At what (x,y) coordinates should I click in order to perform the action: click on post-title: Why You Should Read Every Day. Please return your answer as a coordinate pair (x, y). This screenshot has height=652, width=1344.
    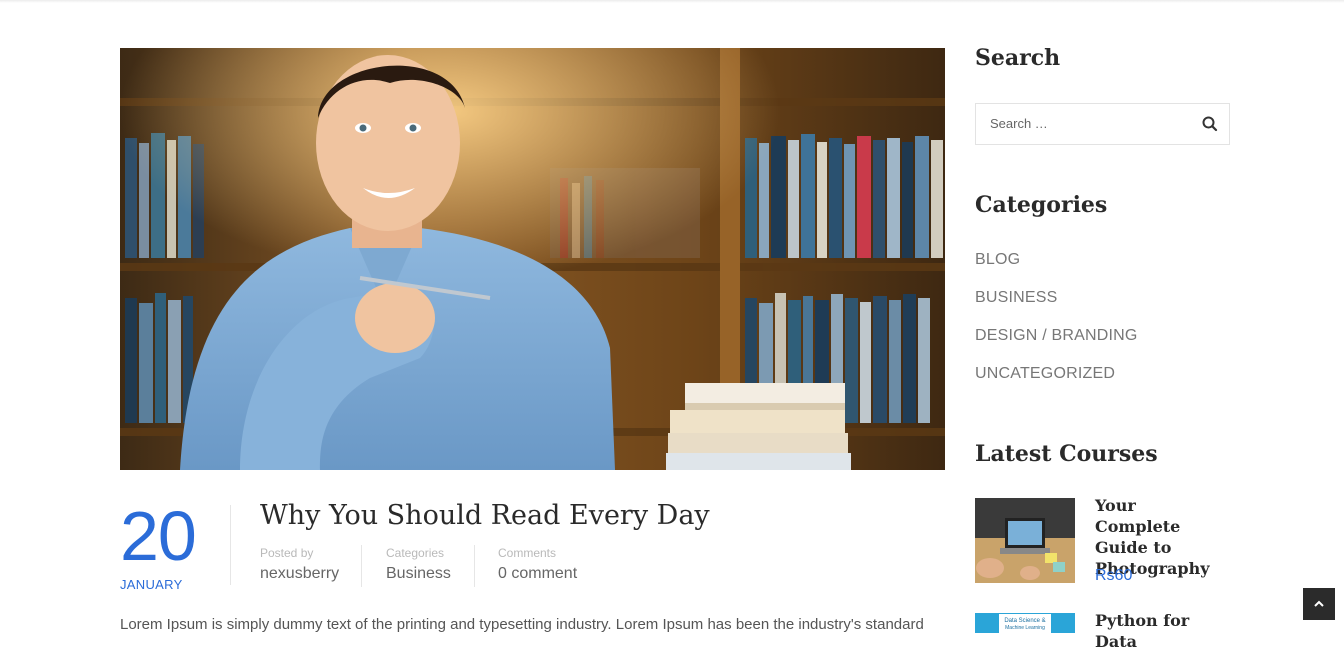
    Looking at the image, I should click on (485, 515).